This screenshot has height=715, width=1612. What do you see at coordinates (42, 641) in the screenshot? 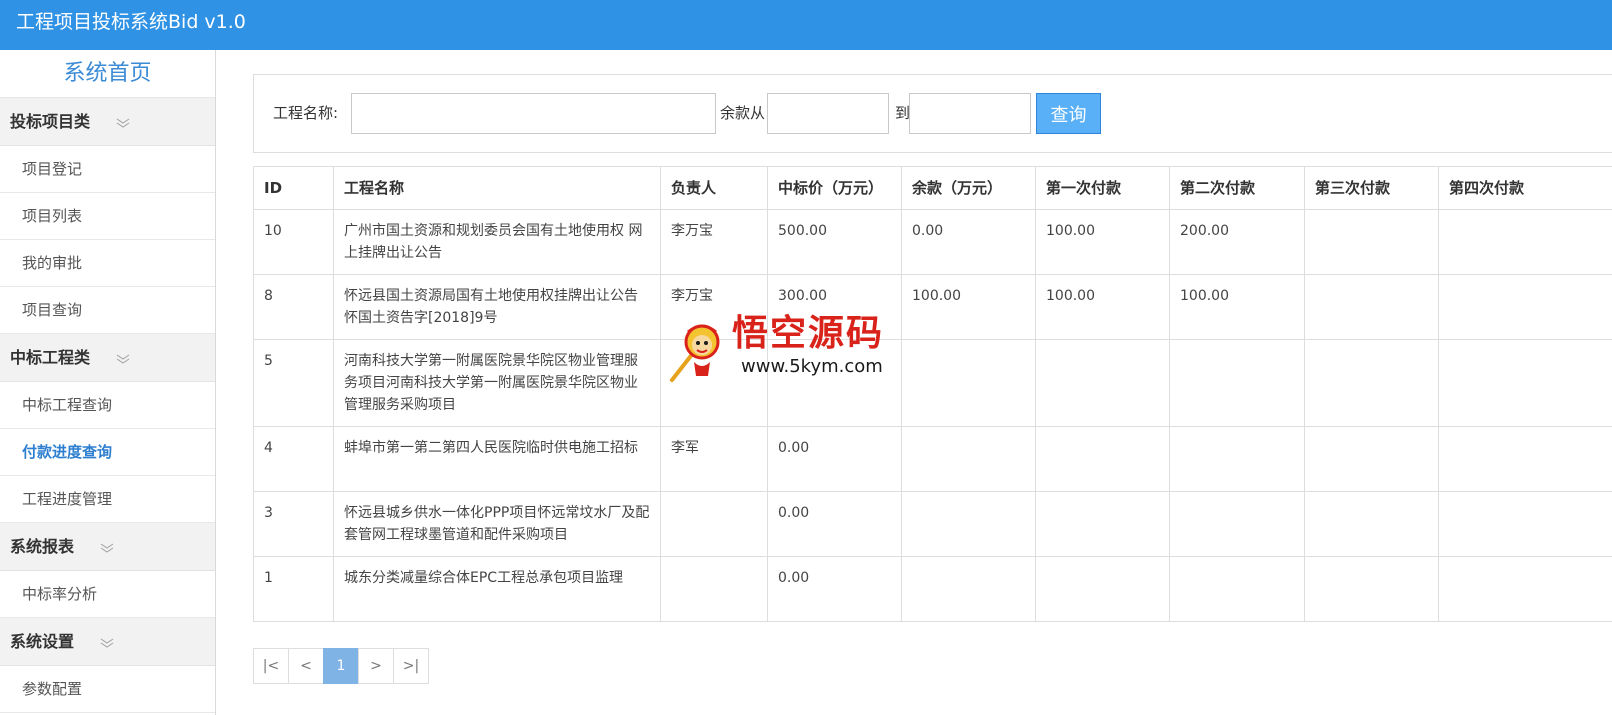
I see `sidebar-group-label: 系统设置` at bounding box center [42, 641].